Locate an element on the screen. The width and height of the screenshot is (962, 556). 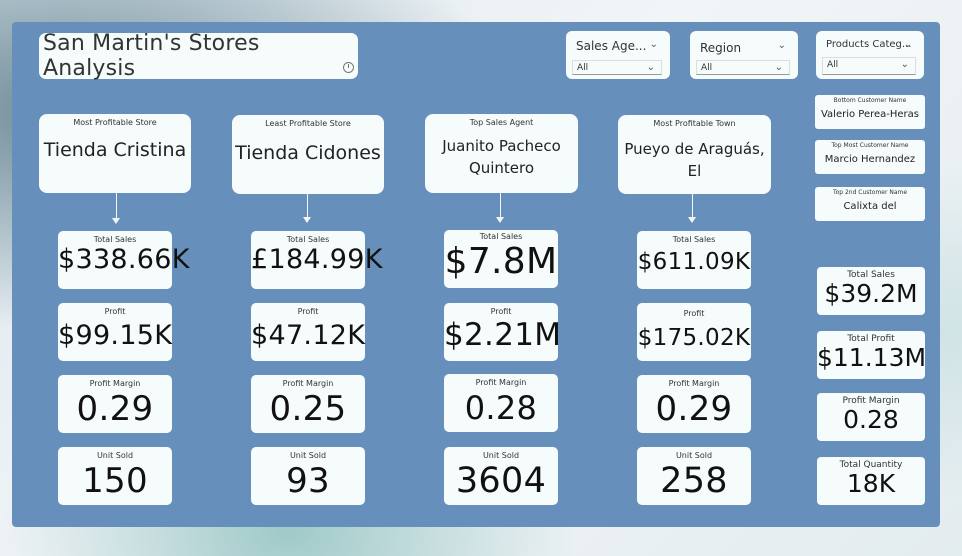
kpi-total-sales: Total Sales $611.09K is located at coordinates (694, 260).